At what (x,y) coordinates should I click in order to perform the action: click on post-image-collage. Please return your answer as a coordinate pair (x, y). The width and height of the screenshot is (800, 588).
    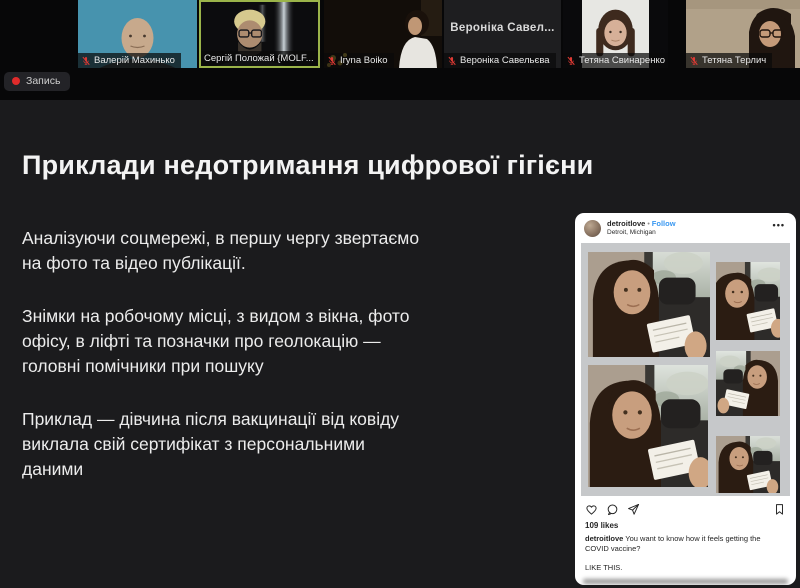
    Looking at the image, I should click on (685, 369).